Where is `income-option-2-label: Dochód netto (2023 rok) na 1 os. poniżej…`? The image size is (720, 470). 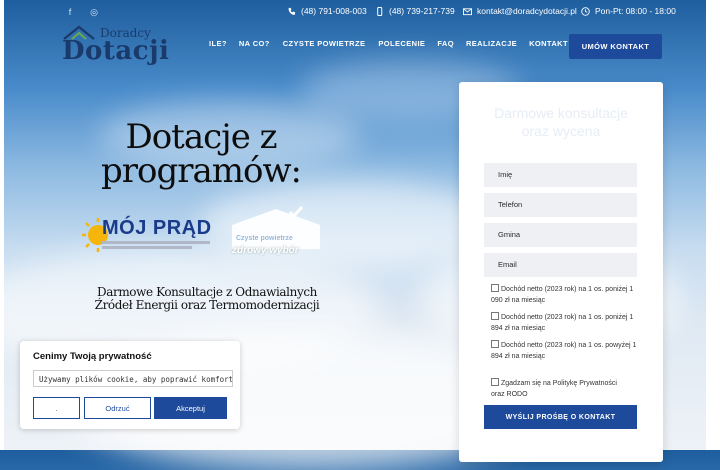 income-option-2-label: Dochód netto (2023 rok) na 1 os. poniżej… is located at coordinates (562, 323).